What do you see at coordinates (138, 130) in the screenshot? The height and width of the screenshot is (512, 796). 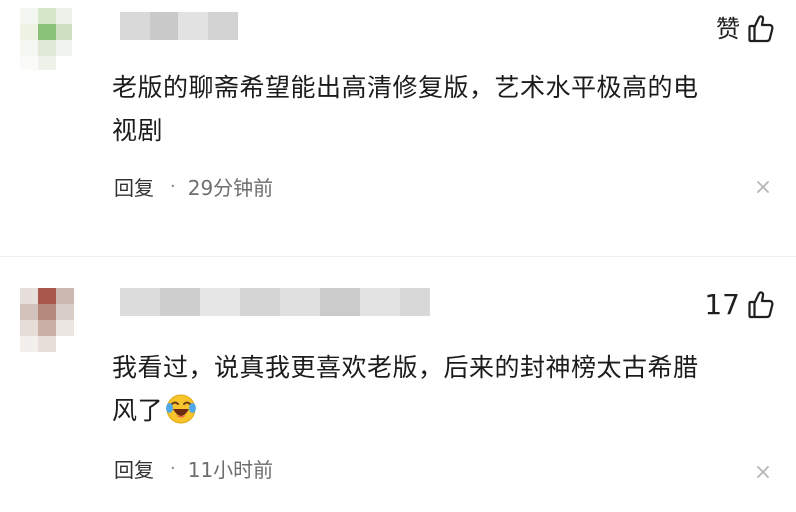 I see `comment-text-line: 视剧` at bounding box center [138, 130].